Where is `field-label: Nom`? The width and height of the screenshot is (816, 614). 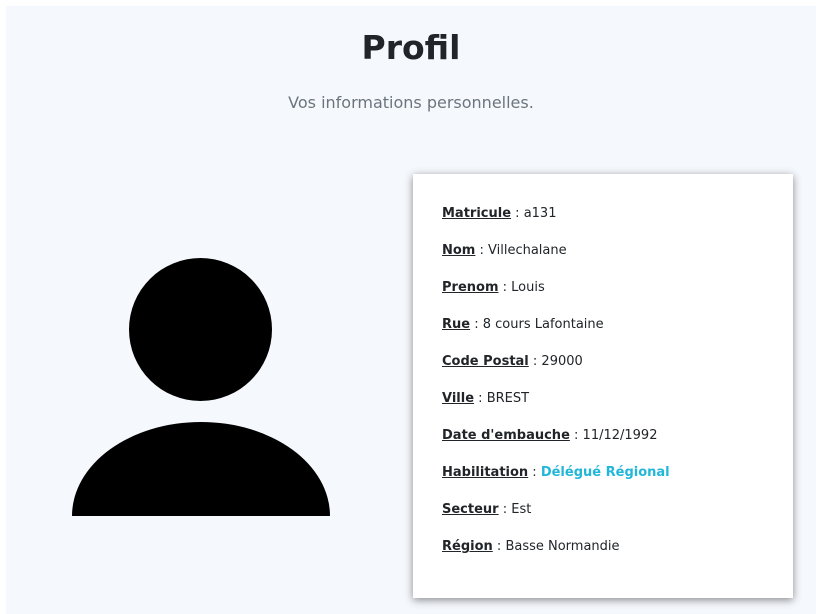 field-label: Nom is located at coordinates (459, 250).